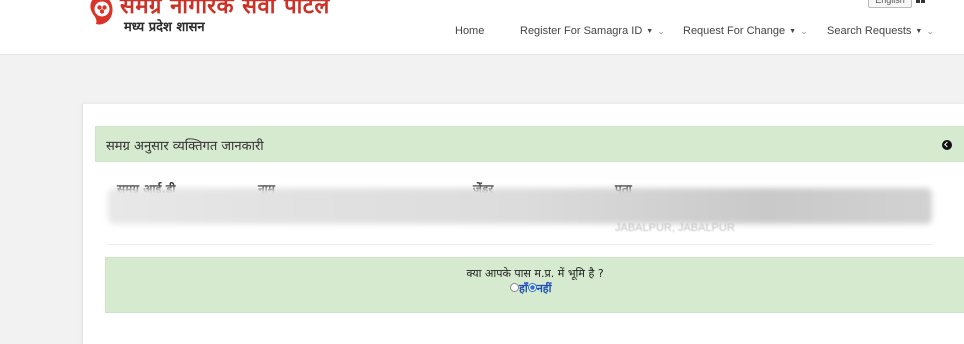 The width and height of the screenshot is (964, 344). Describe the element at coordinates (869, 31) in the screenshot. I see `nav-search-label: Search Requests` at that location.